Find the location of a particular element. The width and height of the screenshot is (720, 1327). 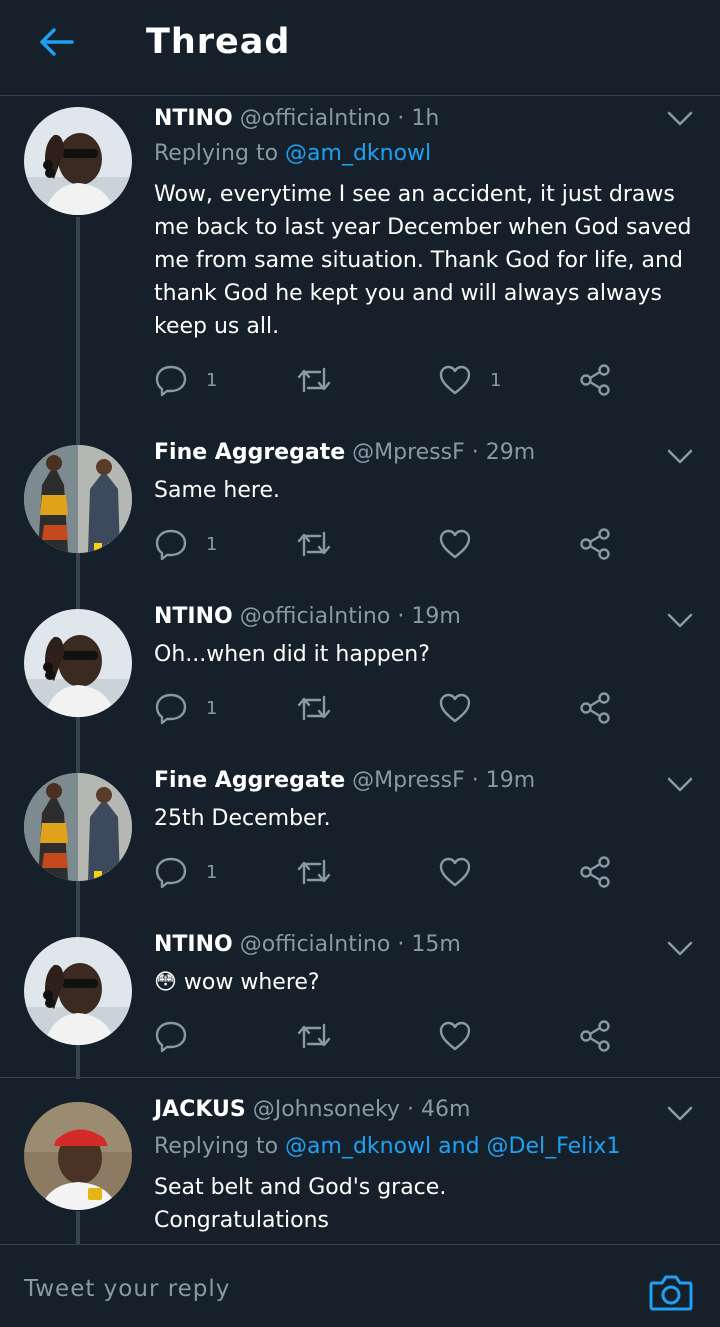

mention-link: @am_dknowl is located at coordinates (358, 153).